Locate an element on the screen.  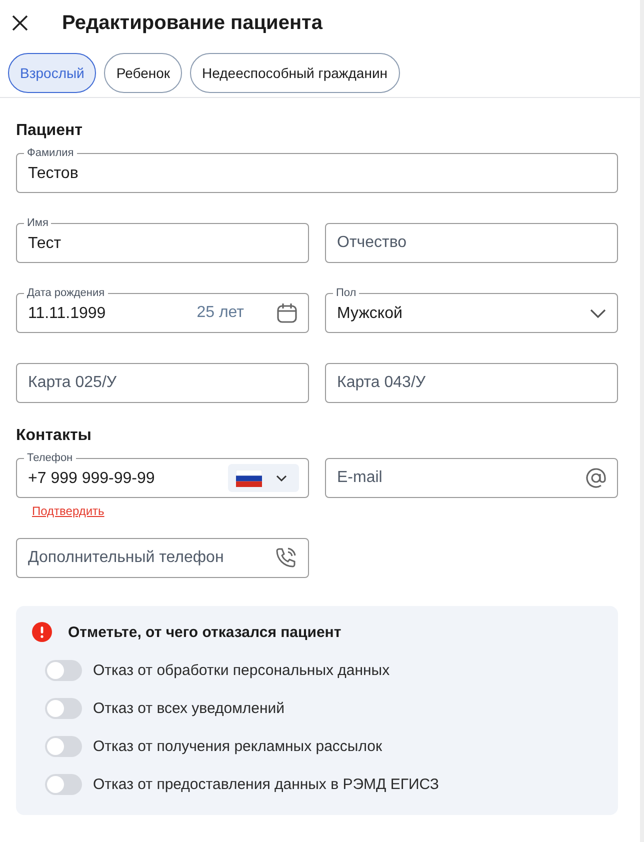
phone-call-icon is located at coordinates (286, 558).